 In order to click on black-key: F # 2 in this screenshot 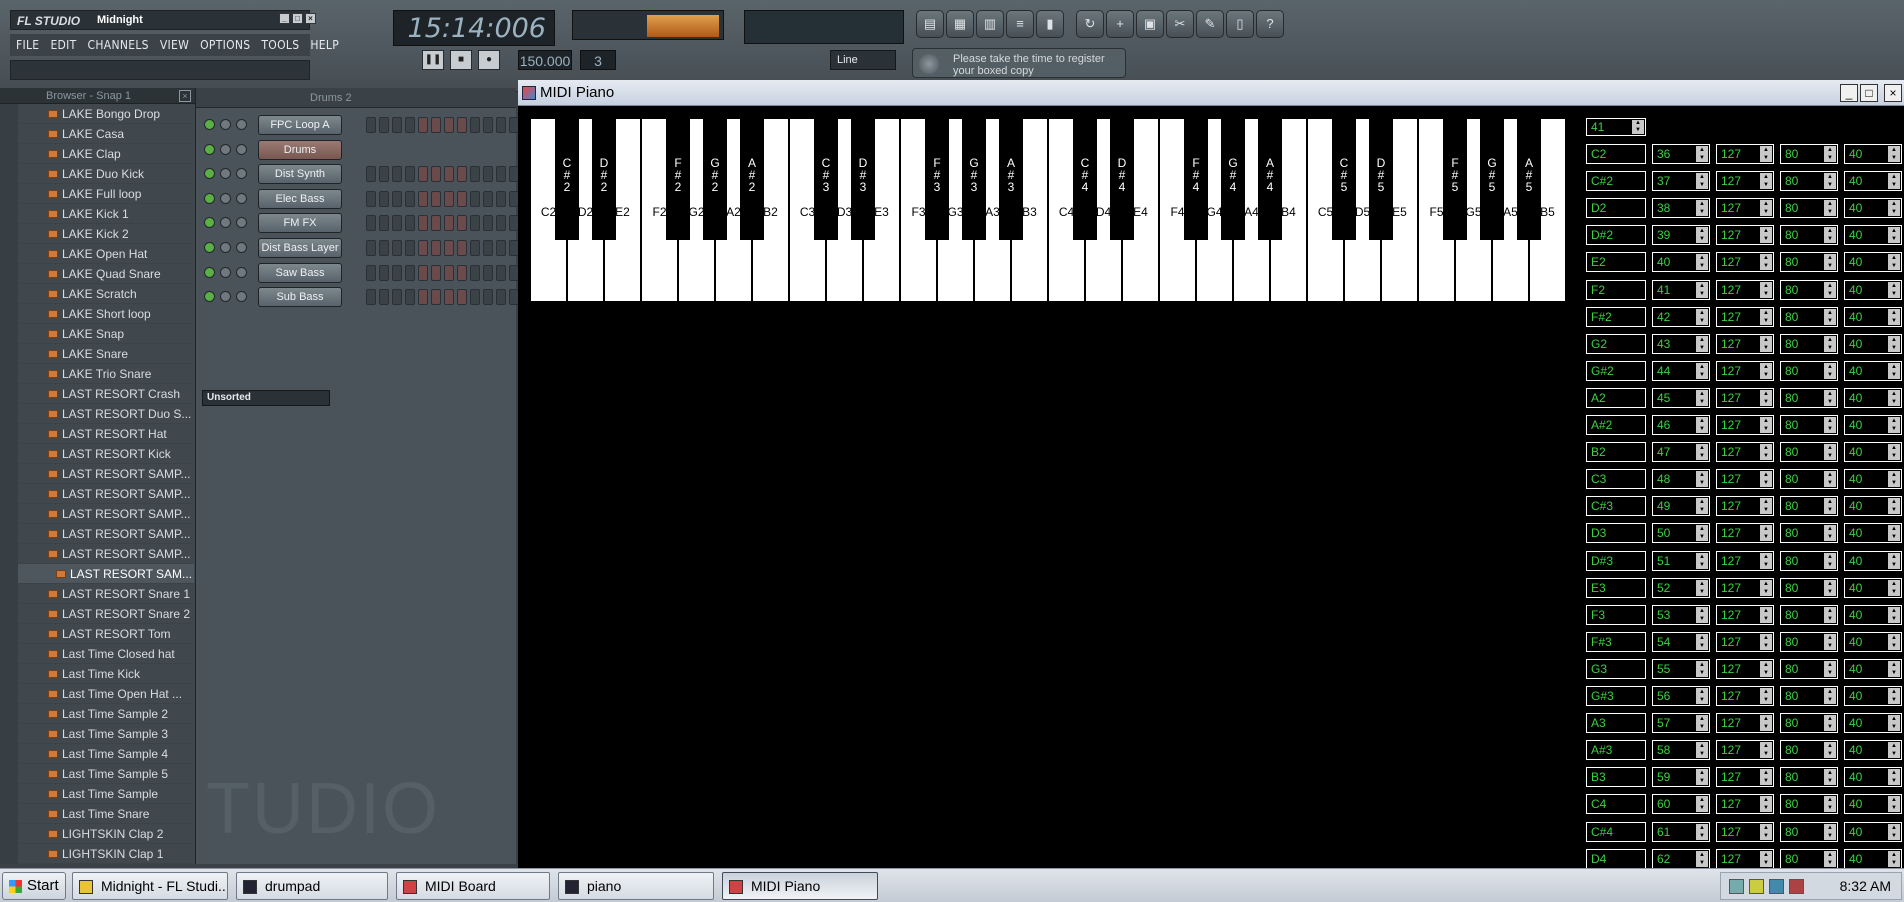, I will do `click(678, 179)`.